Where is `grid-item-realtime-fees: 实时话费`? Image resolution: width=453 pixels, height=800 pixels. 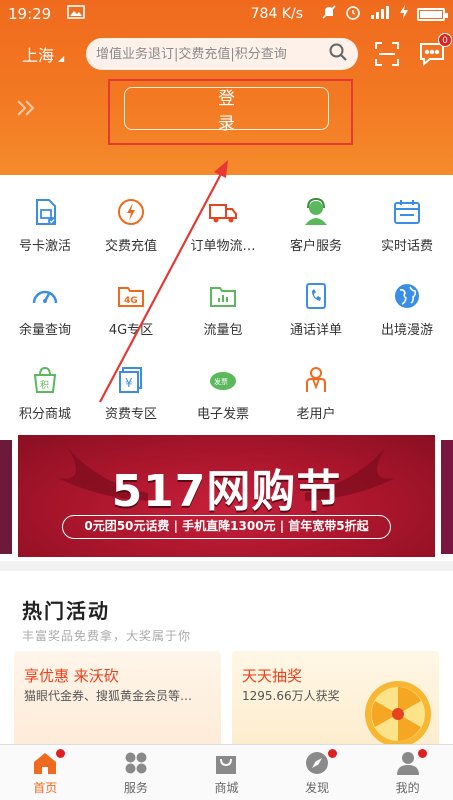
grid-item-realtime-fees: 实时话费 is located at coordinates (407, 232).